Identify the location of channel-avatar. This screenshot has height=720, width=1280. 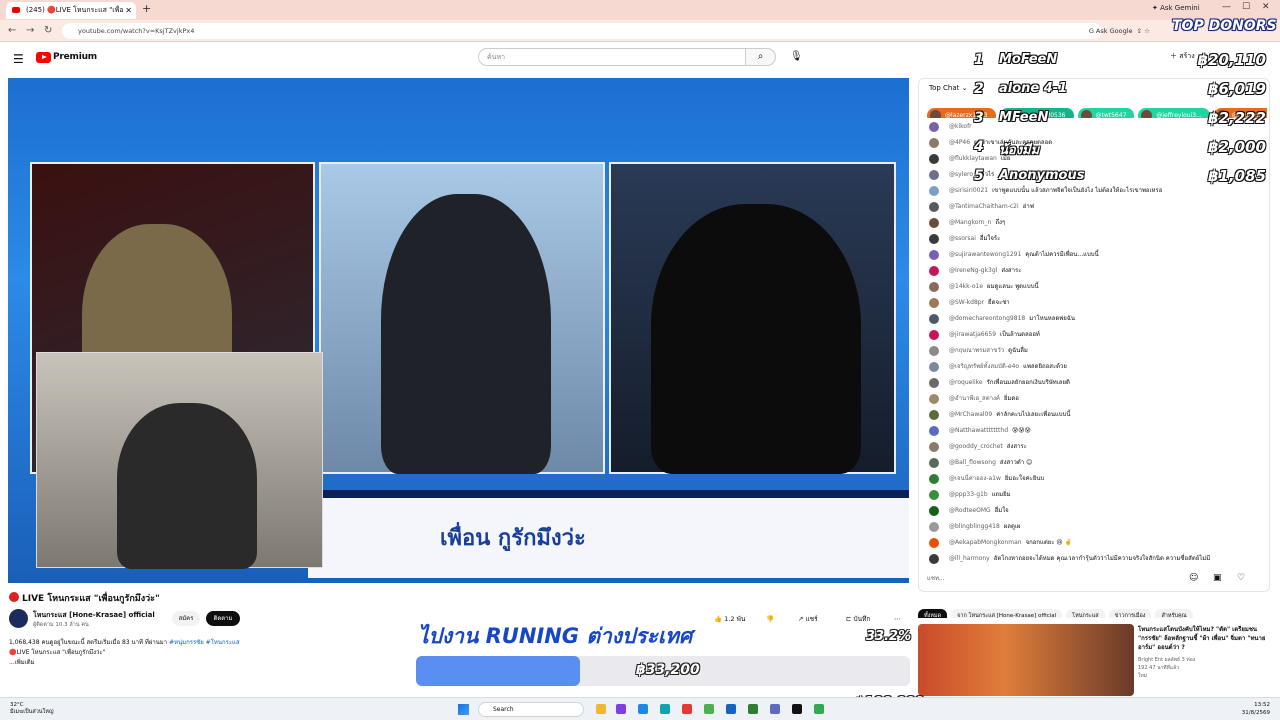
(18, 618).